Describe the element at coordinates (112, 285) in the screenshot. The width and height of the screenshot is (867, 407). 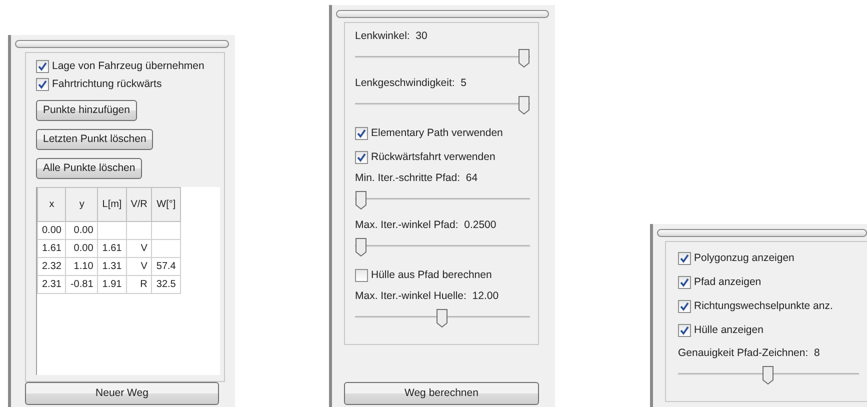
I see `table-cell: 1.91` at that location.